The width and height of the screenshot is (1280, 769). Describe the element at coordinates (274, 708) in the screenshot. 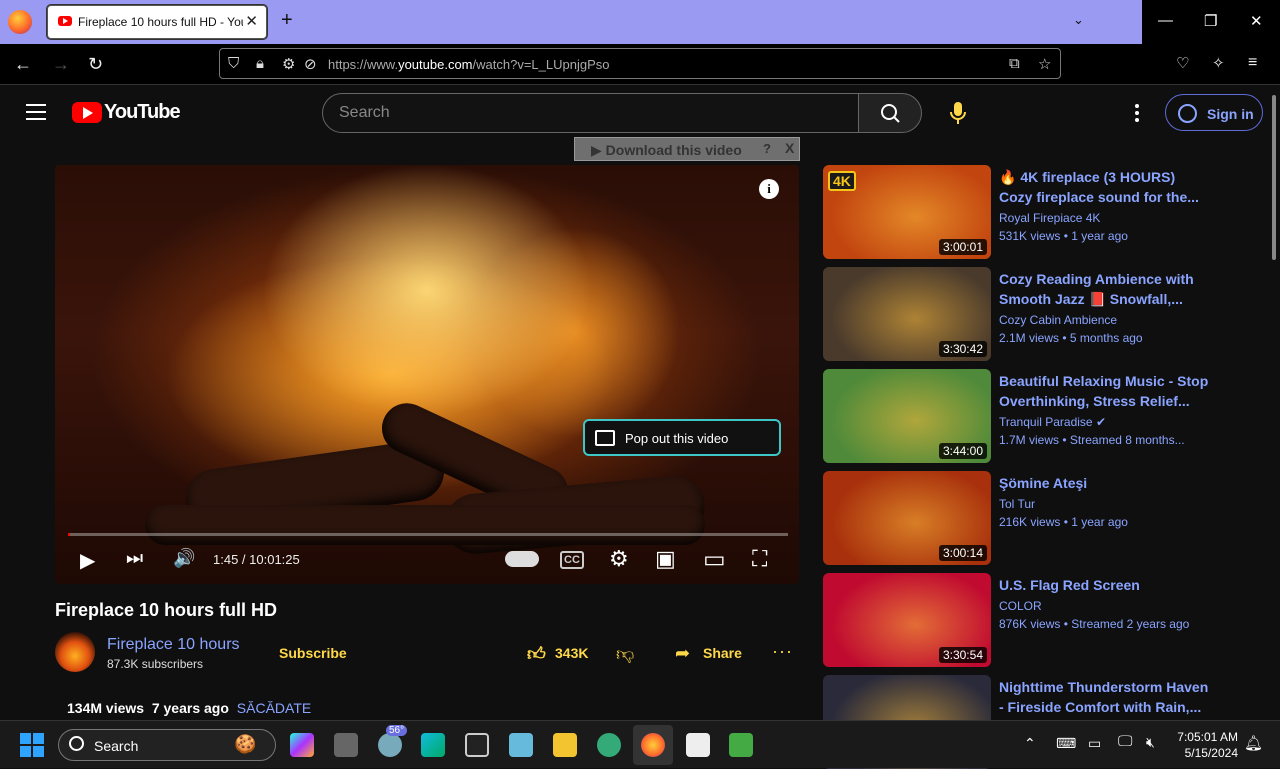

I see `video-tag: SĂCĂDATE` at that location.